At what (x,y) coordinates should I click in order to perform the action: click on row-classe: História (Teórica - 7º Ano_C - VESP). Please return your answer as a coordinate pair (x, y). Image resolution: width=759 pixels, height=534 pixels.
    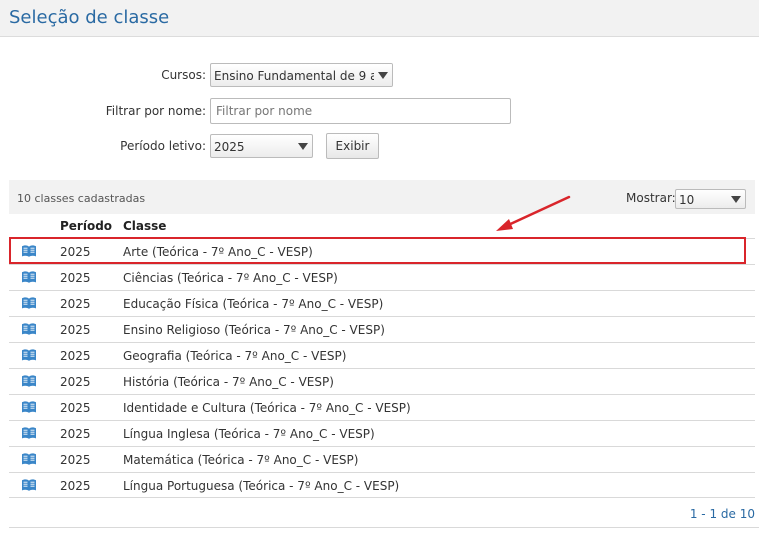
    Looking at the image, I should click on (228, 382).